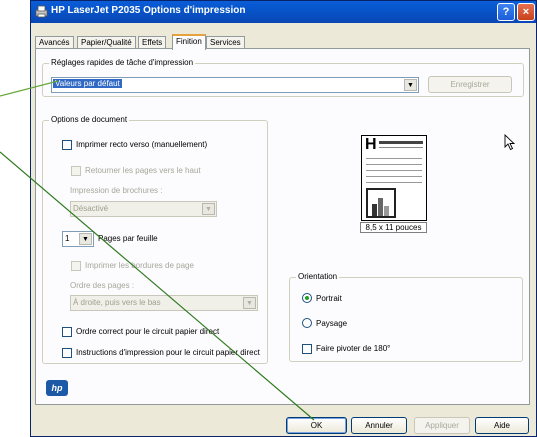 This screenshot has height=437, width=537. I want to click on booklet-value: Désactivé, so click(91, 208).